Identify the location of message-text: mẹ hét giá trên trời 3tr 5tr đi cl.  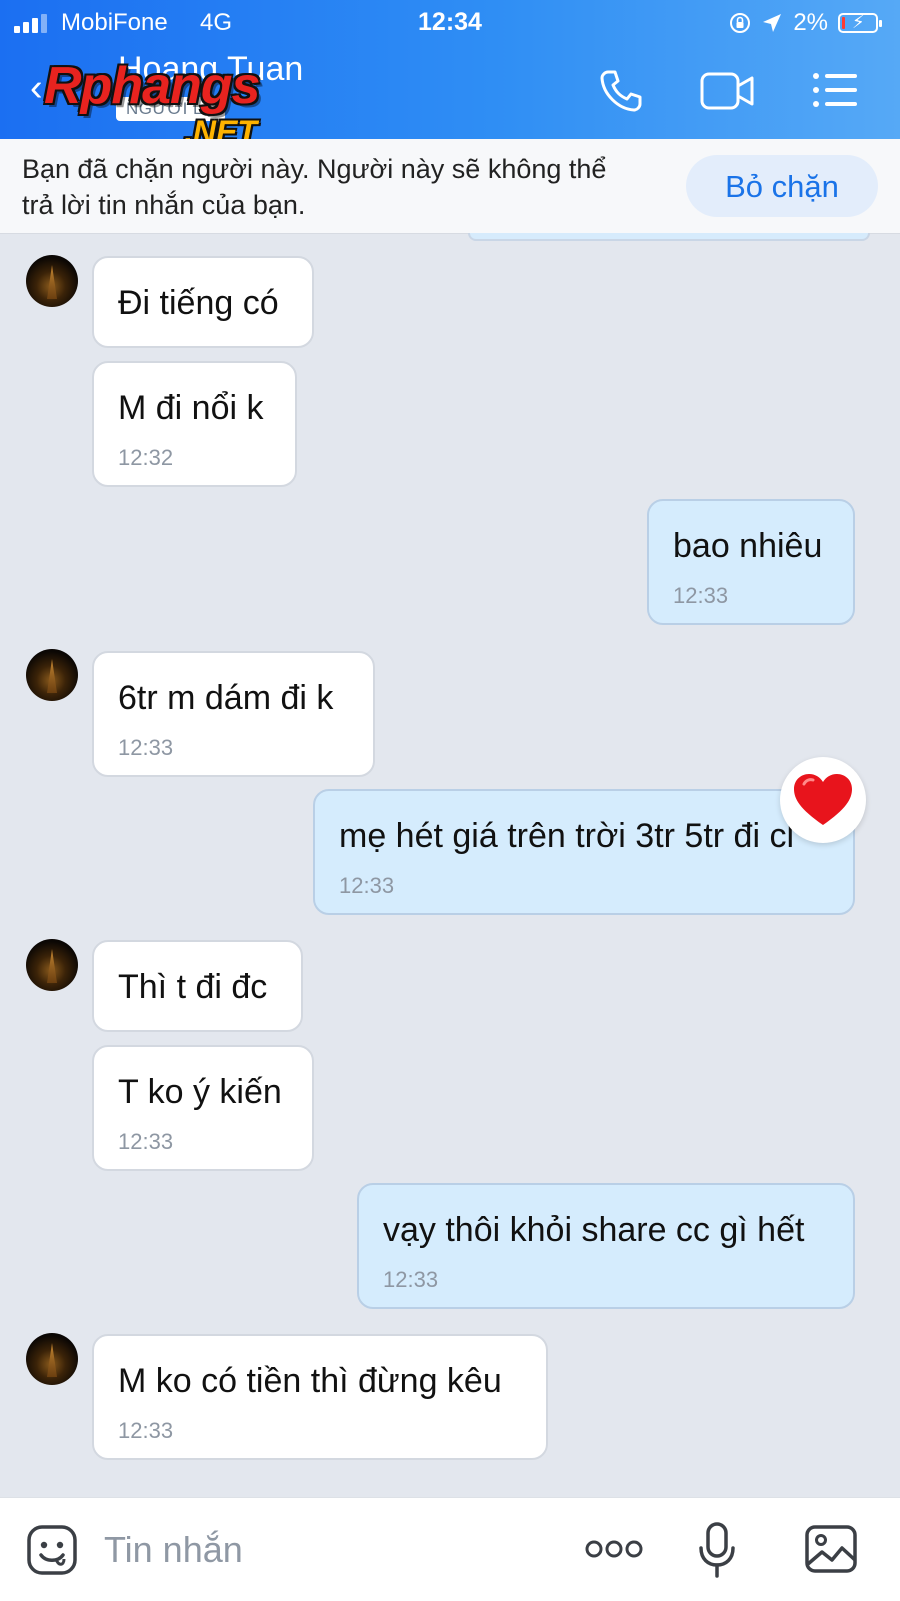
(567, 836).